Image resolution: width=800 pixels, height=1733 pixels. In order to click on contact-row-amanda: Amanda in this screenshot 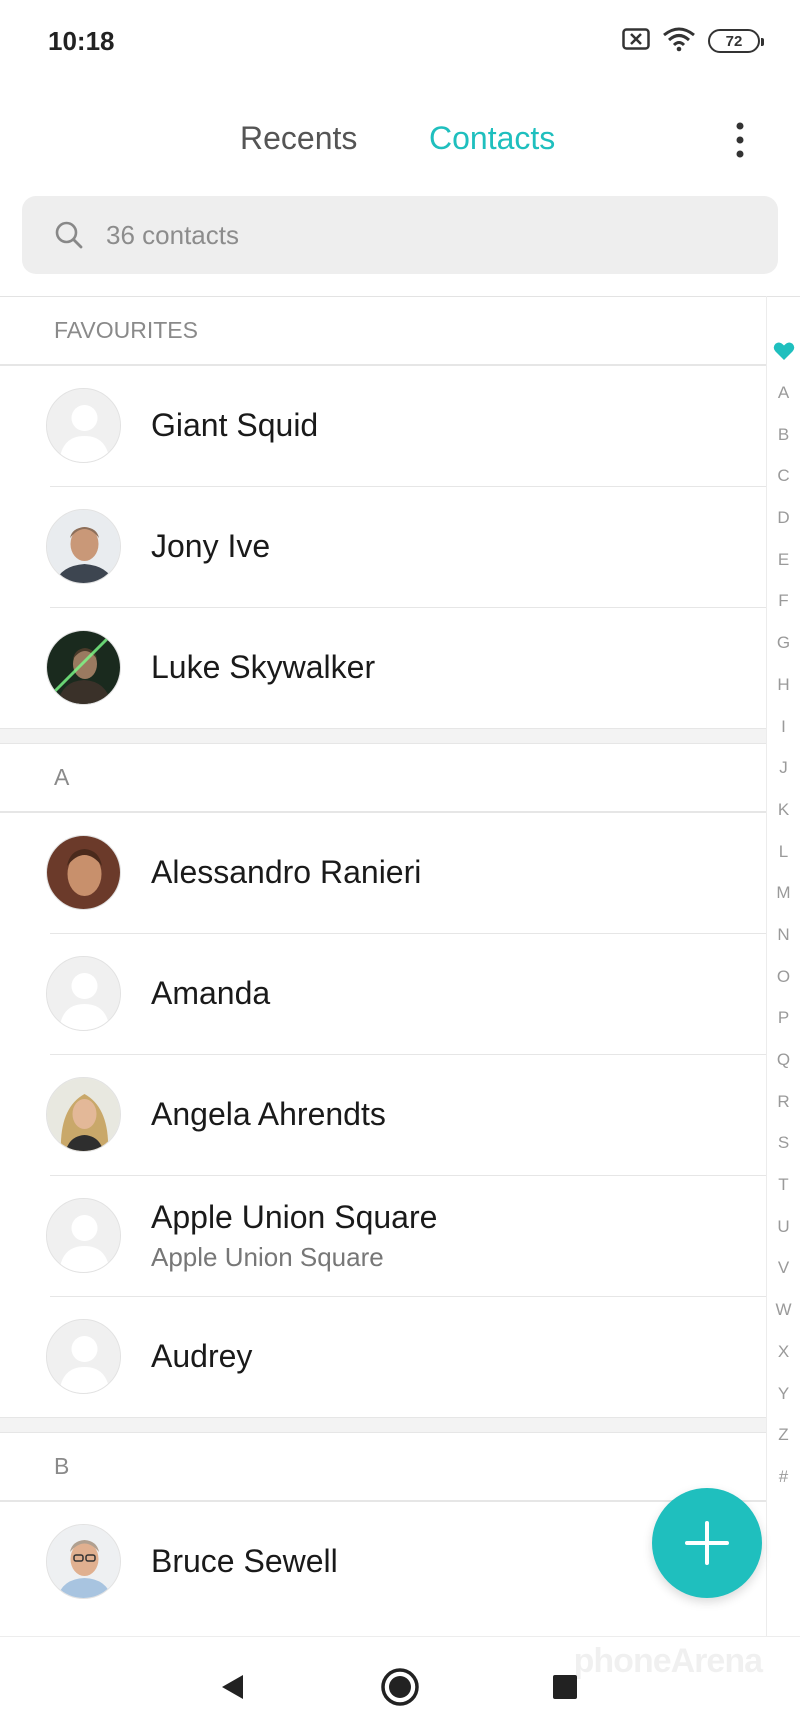, I will do `click(383, 993)`.